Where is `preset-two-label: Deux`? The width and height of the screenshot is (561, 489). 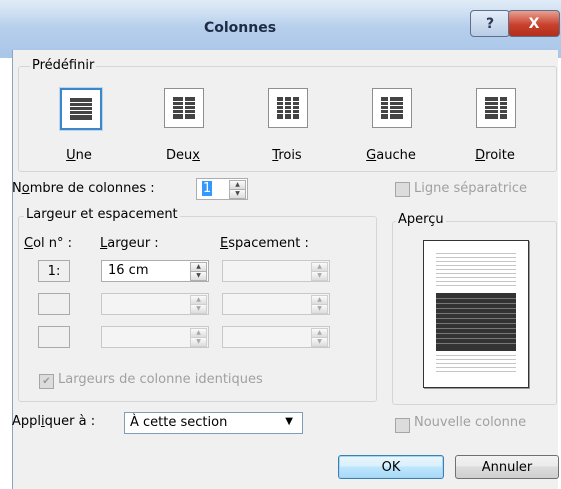 preset-two-label: Deux is located at coordinates (183, 155).